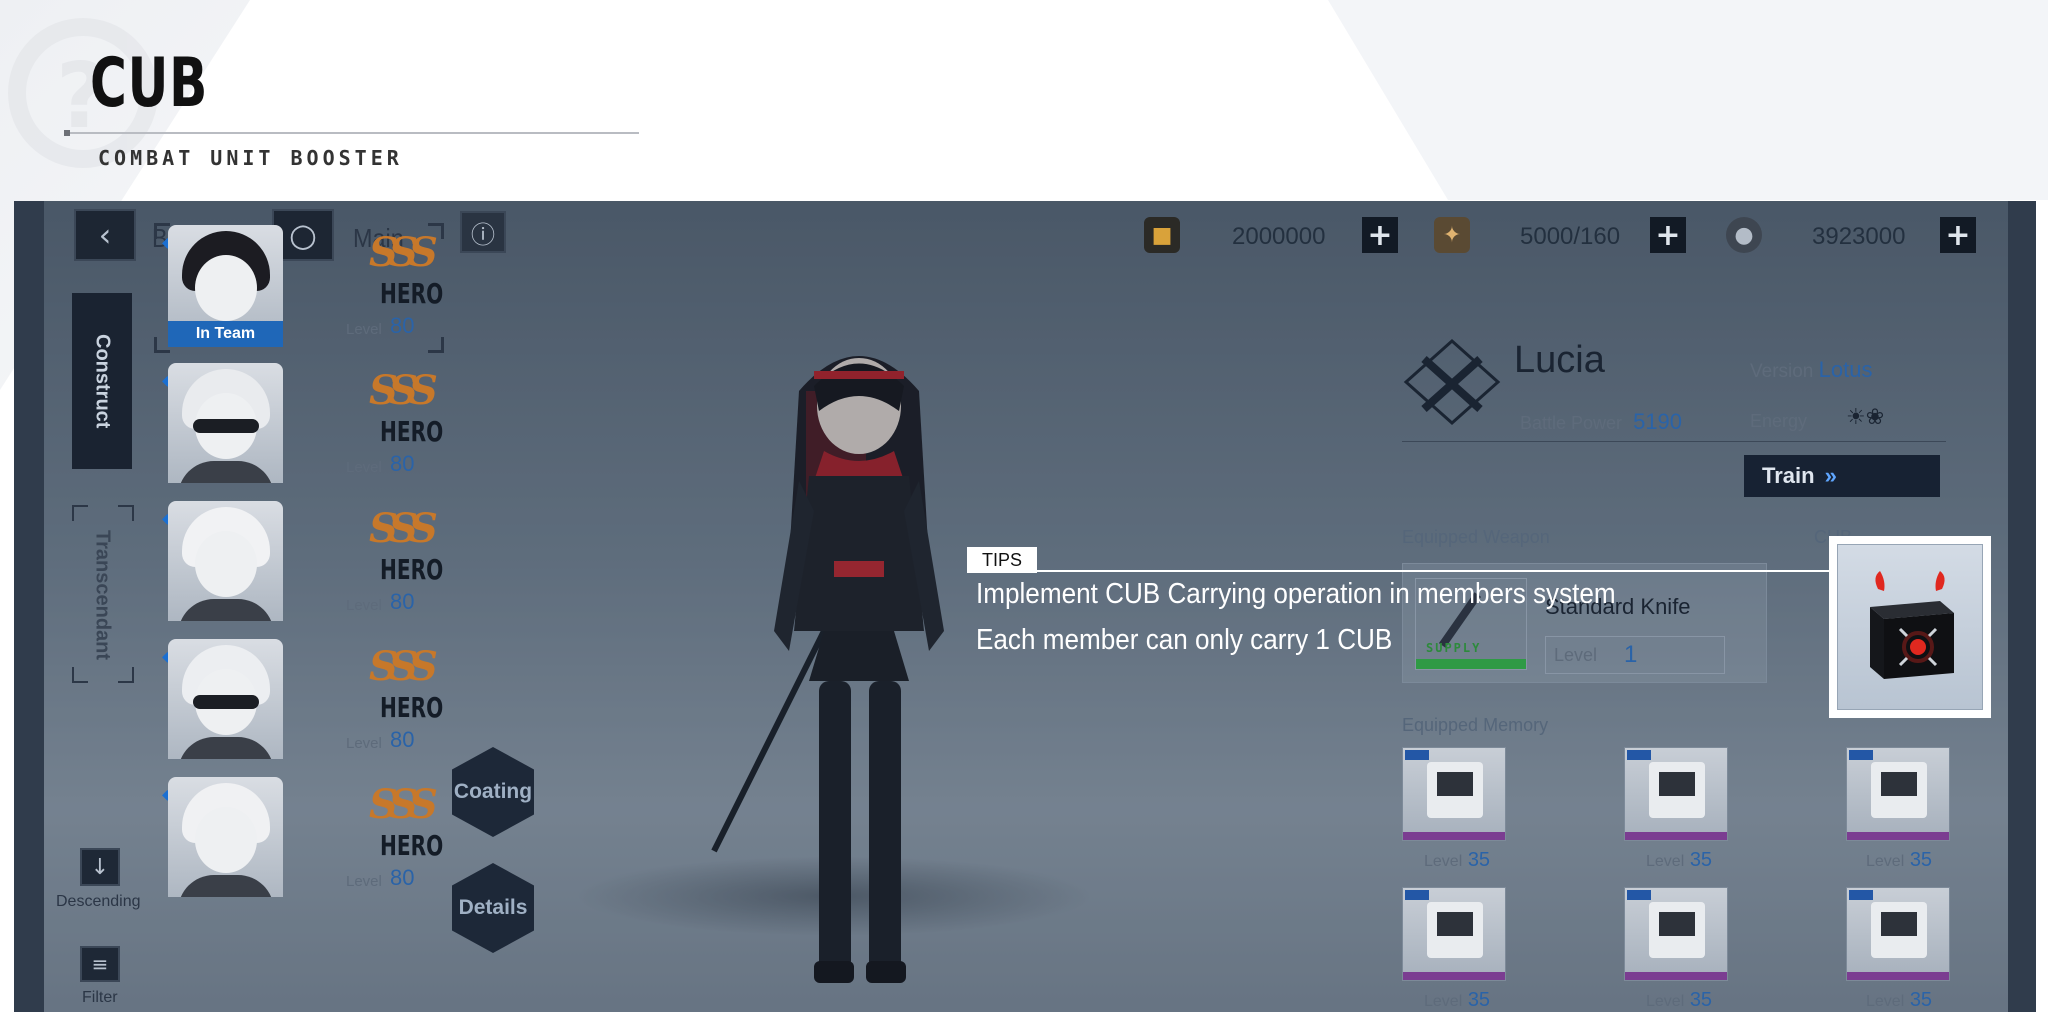 The width and height of the screenshot is (2048, 1024). Describe the element at coordinates (1162, 235) in the screenshot. I see `ticket-icon: ■` at that location.